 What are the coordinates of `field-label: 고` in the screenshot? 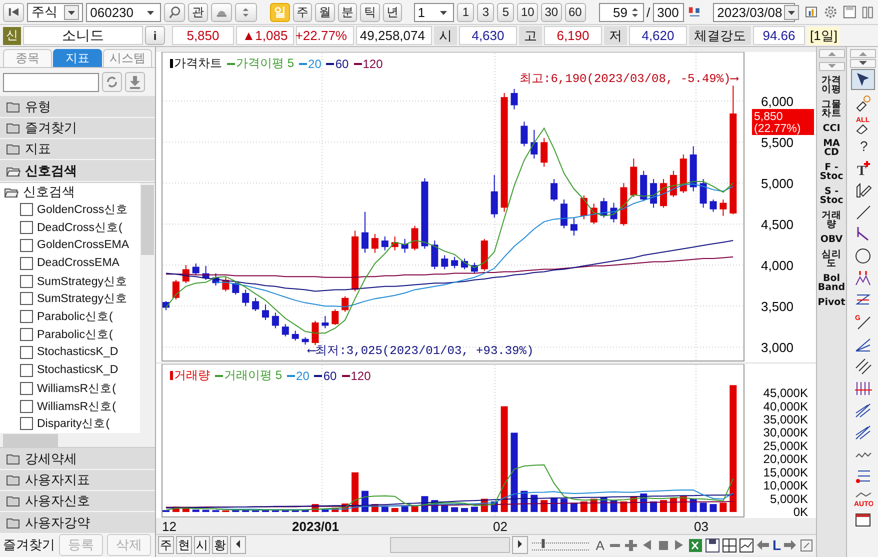 It's located at (530, 35).